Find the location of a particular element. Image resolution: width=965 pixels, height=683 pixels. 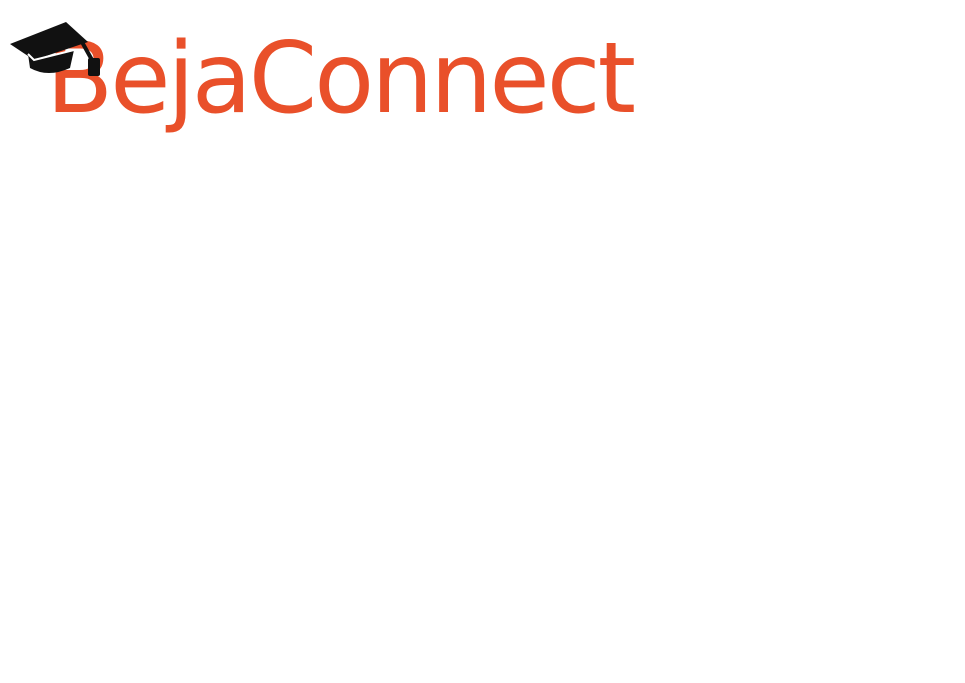

graduation-cap-icon is located at coordinates (55, 49).